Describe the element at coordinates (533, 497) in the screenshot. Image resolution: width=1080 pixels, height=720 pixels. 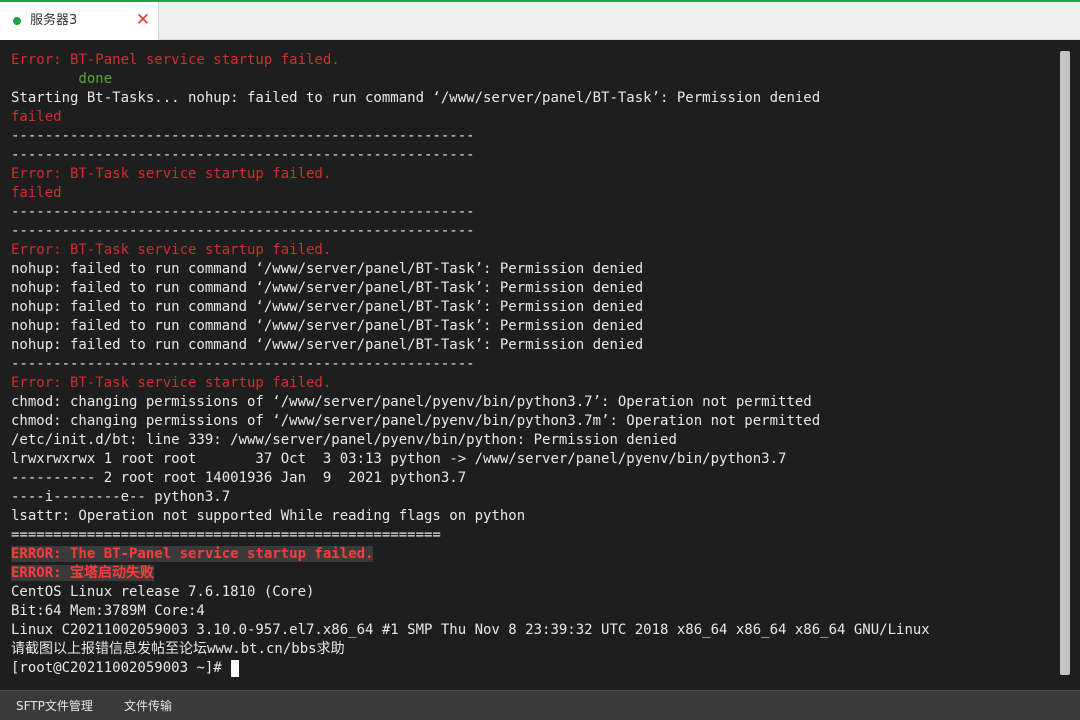
I see `terminal-line: ----i--------e-- python3.7` at that location.